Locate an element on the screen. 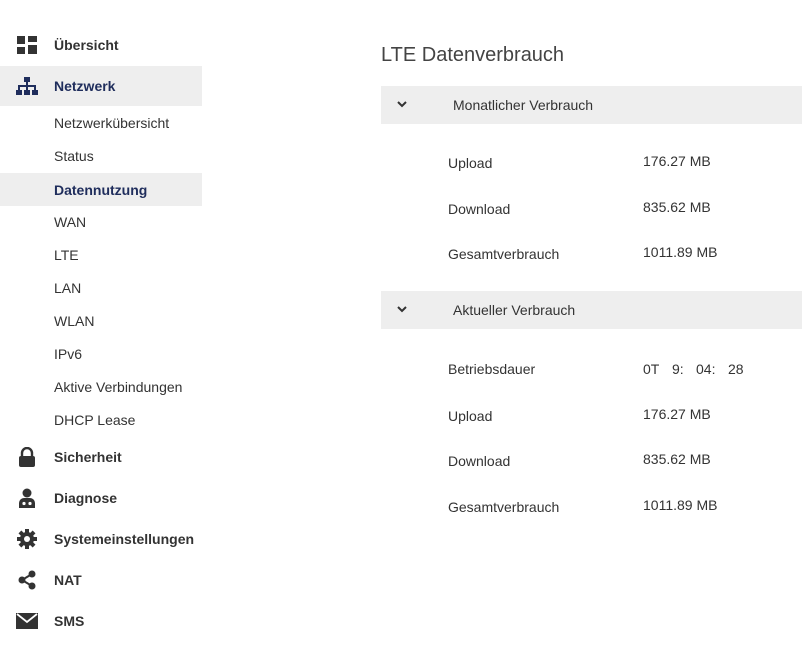  section-title: Monatlicher Verbrauch is located at coordinates (523, 105).